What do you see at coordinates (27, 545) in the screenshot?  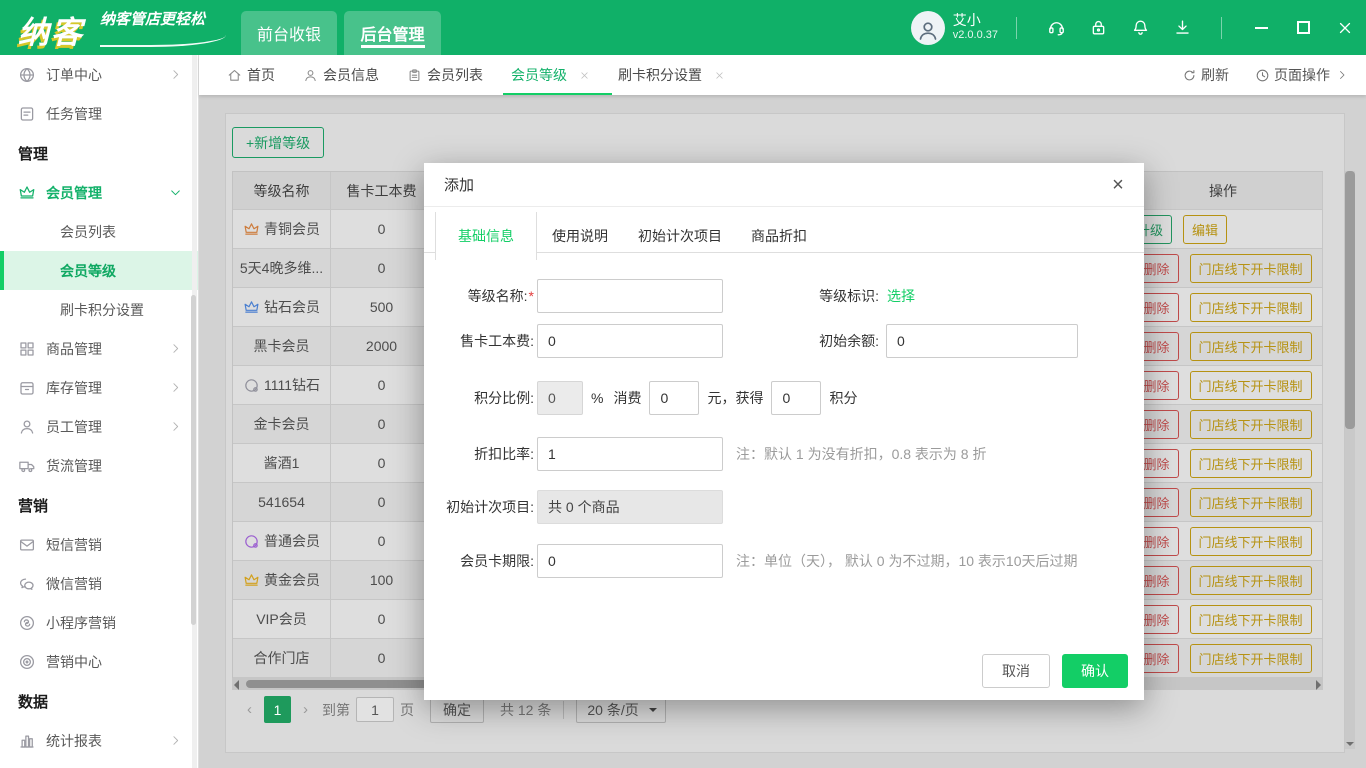 I see `mail-icon` at bounding box center [27, 545].